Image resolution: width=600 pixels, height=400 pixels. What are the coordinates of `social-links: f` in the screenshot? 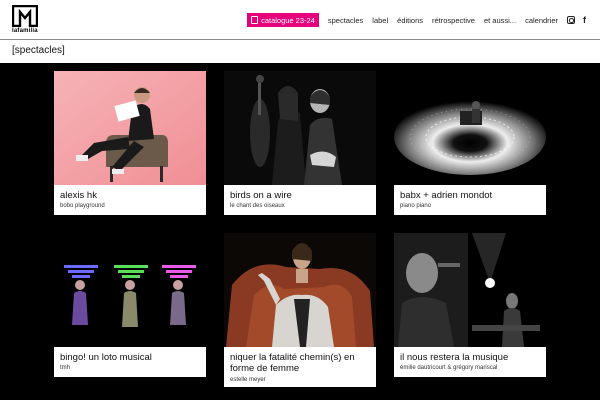 It's located at (576, 20).